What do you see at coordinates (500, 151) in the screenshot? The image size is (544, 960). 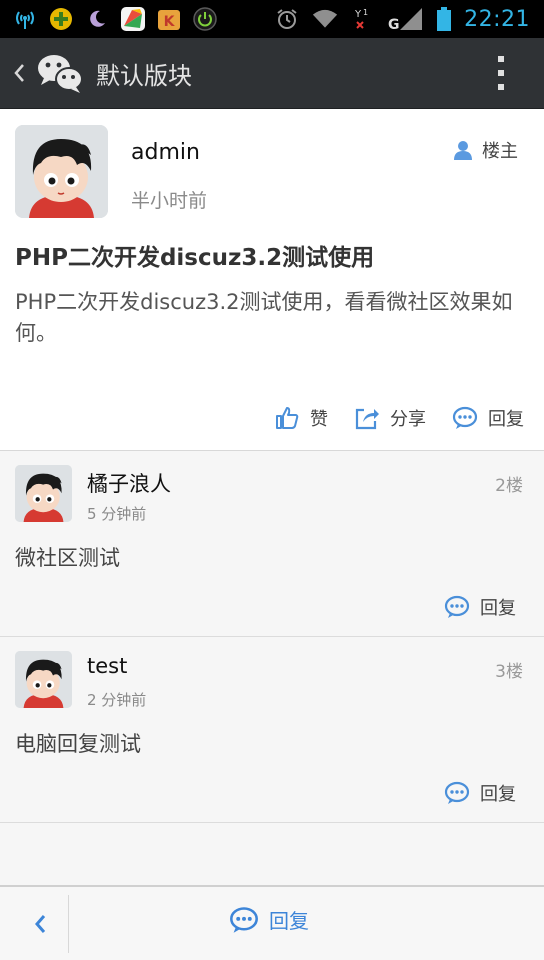 I see `op-label: 楼主` at bounding box center [500, 151].